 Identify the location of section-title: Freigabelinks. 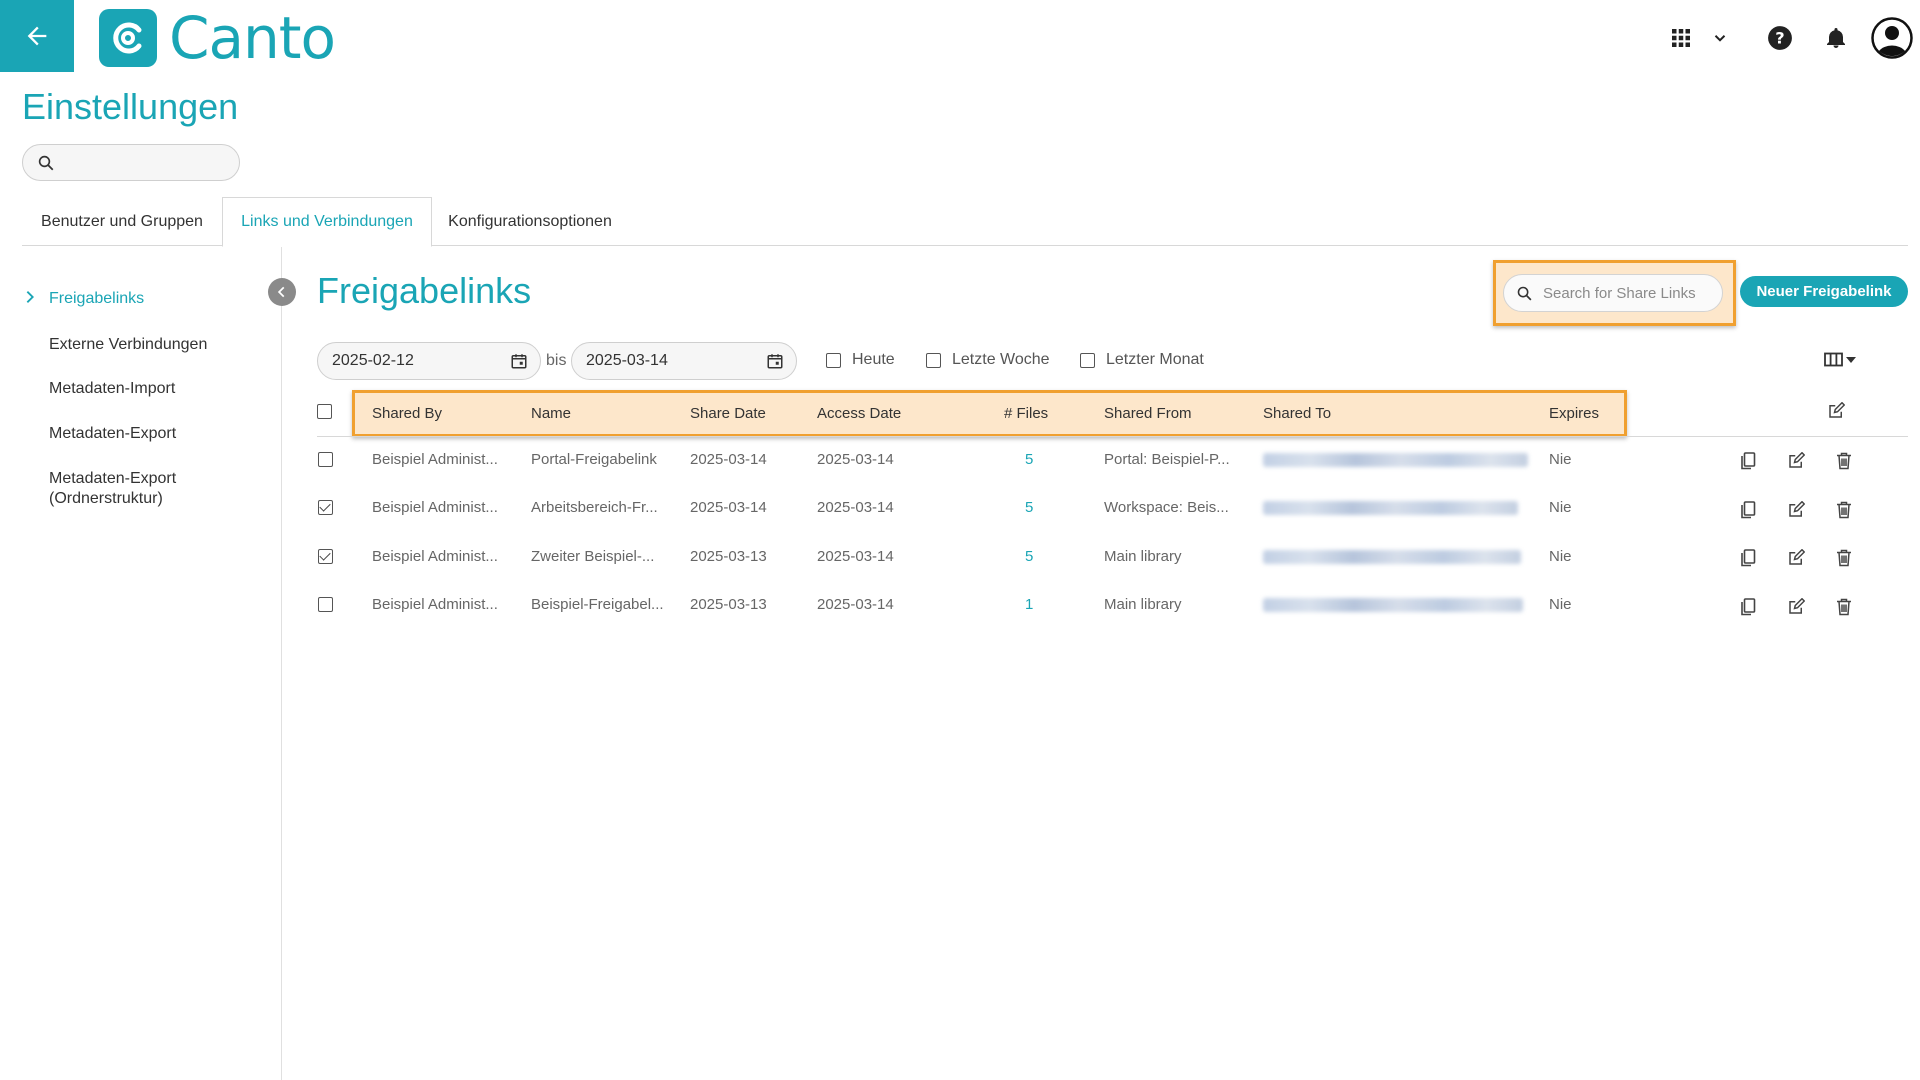
(424, 290).